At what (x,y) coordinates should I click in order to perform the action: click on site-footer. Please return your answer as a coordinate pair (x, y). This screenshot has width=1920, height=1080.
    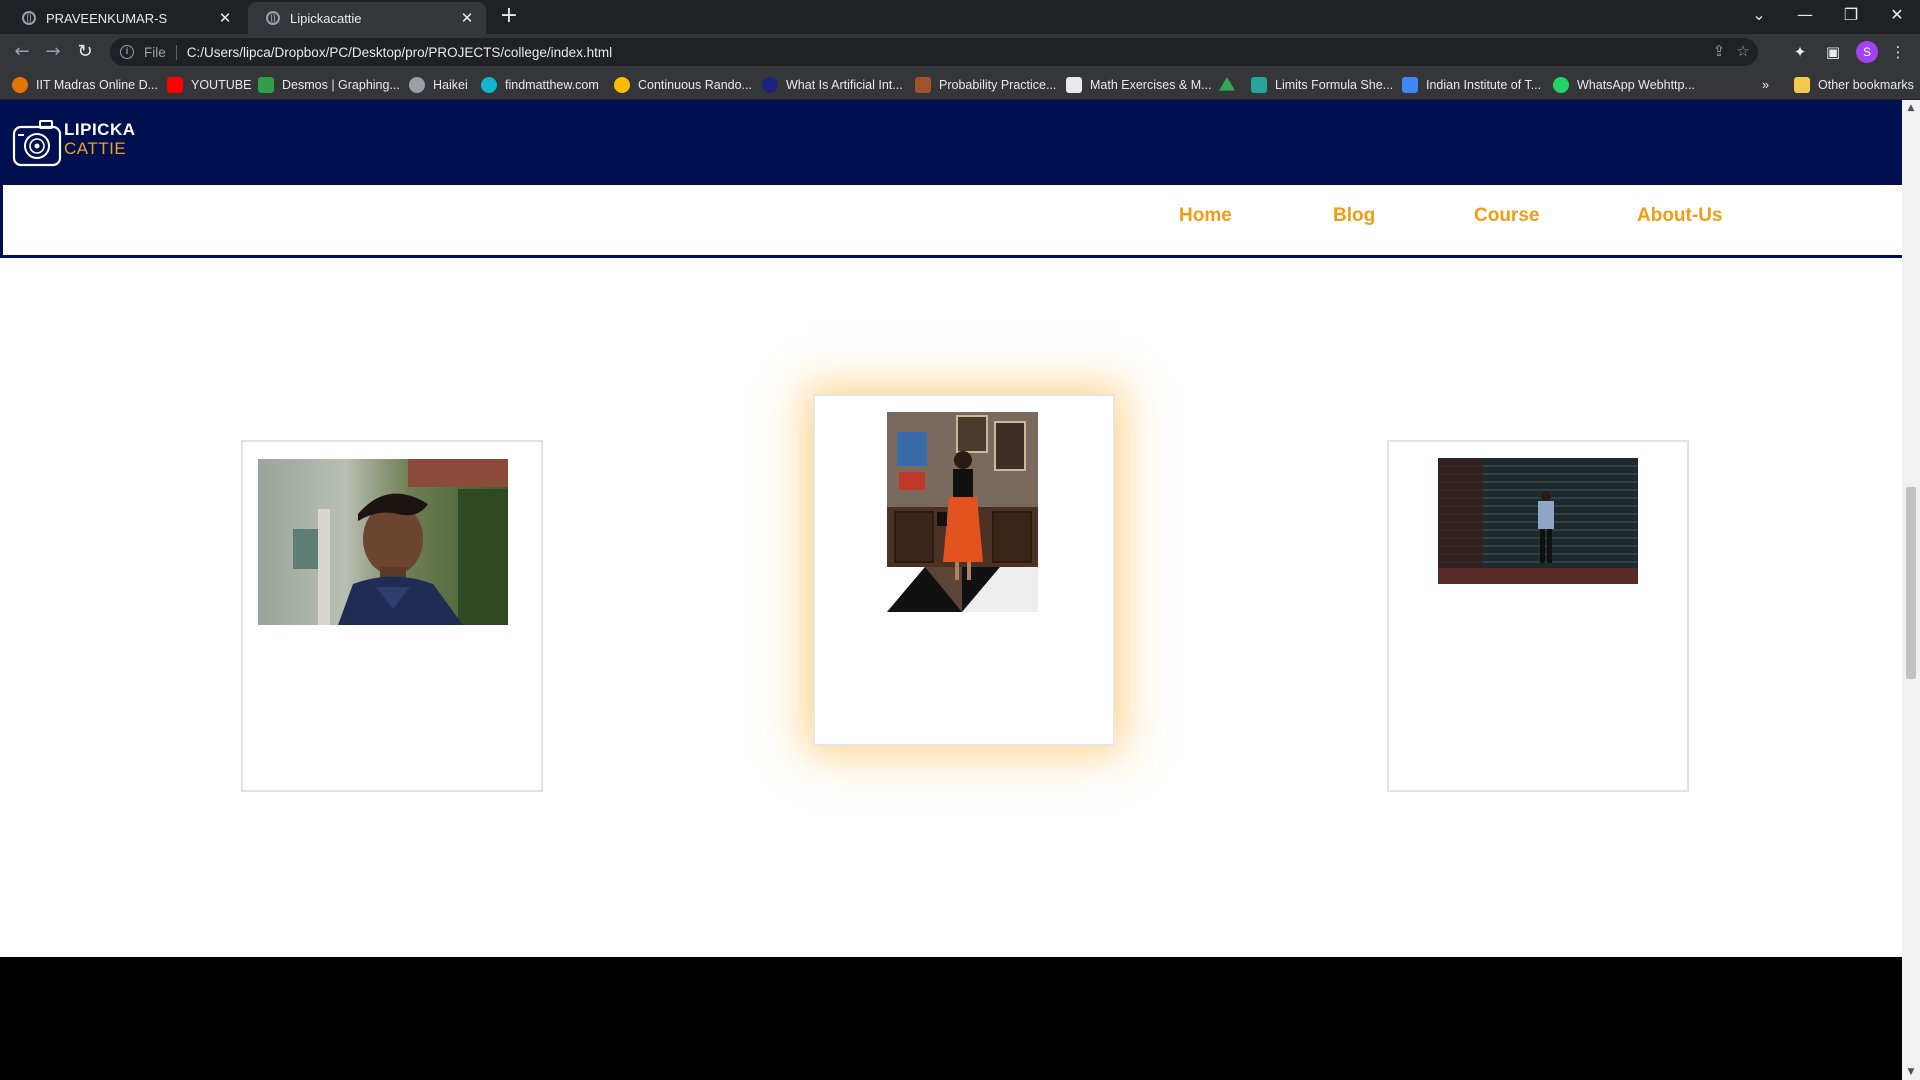
    Looking at the image, I should click on (951, 1018).